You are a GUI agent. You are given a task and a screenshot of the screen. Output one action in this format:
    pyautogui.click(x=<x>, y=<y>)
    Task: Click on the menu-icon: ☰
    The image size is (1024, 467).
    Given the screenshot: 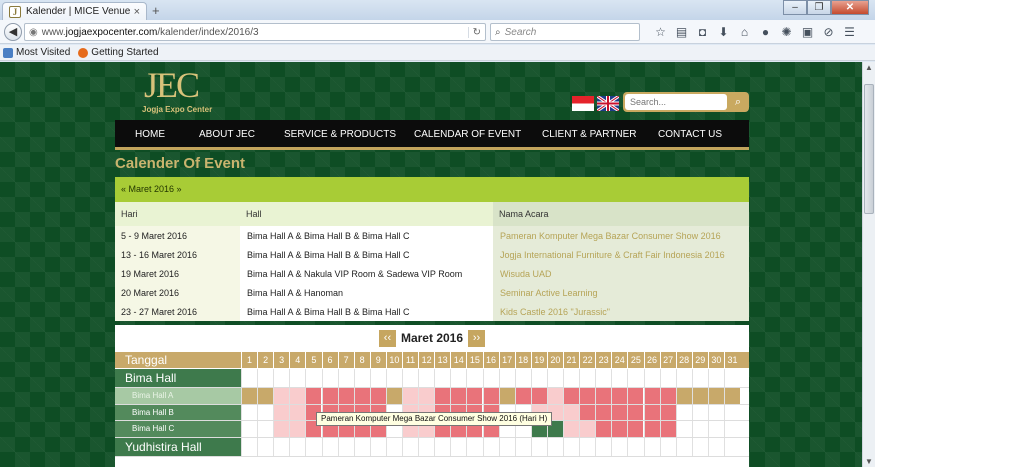 What is the action you would take?
    pyautogui.click(x=849, y=32)
    